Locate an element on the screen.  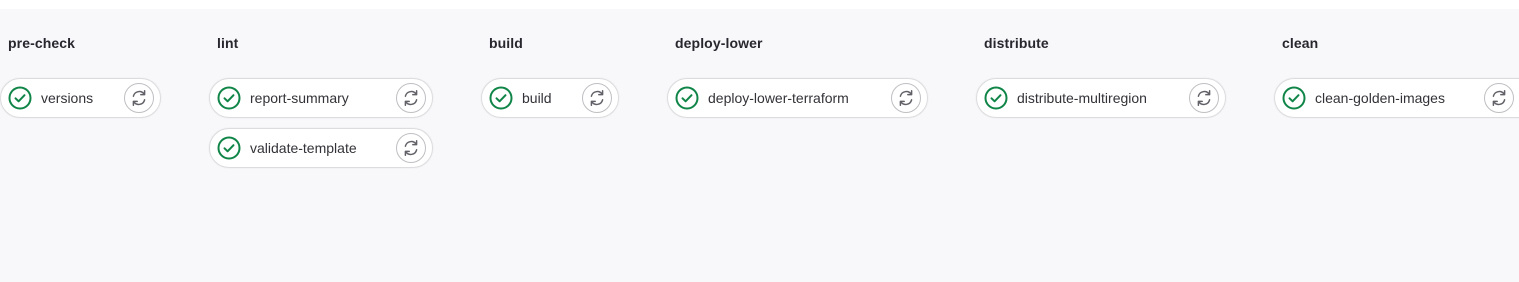
job-distribute-multiregion: distribute-multiregion is located at coordinates (1101, 98).